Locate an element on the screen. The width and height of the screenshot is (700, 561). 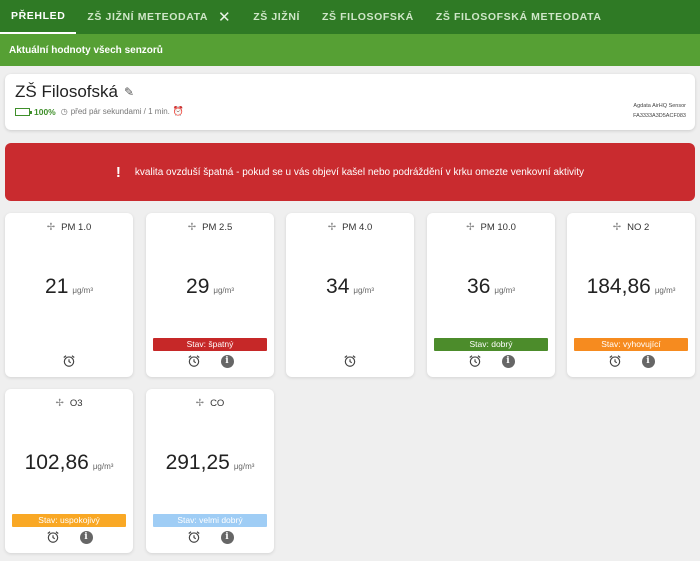
sensor-title: ✢ CO is located at coordinates (210, 403).